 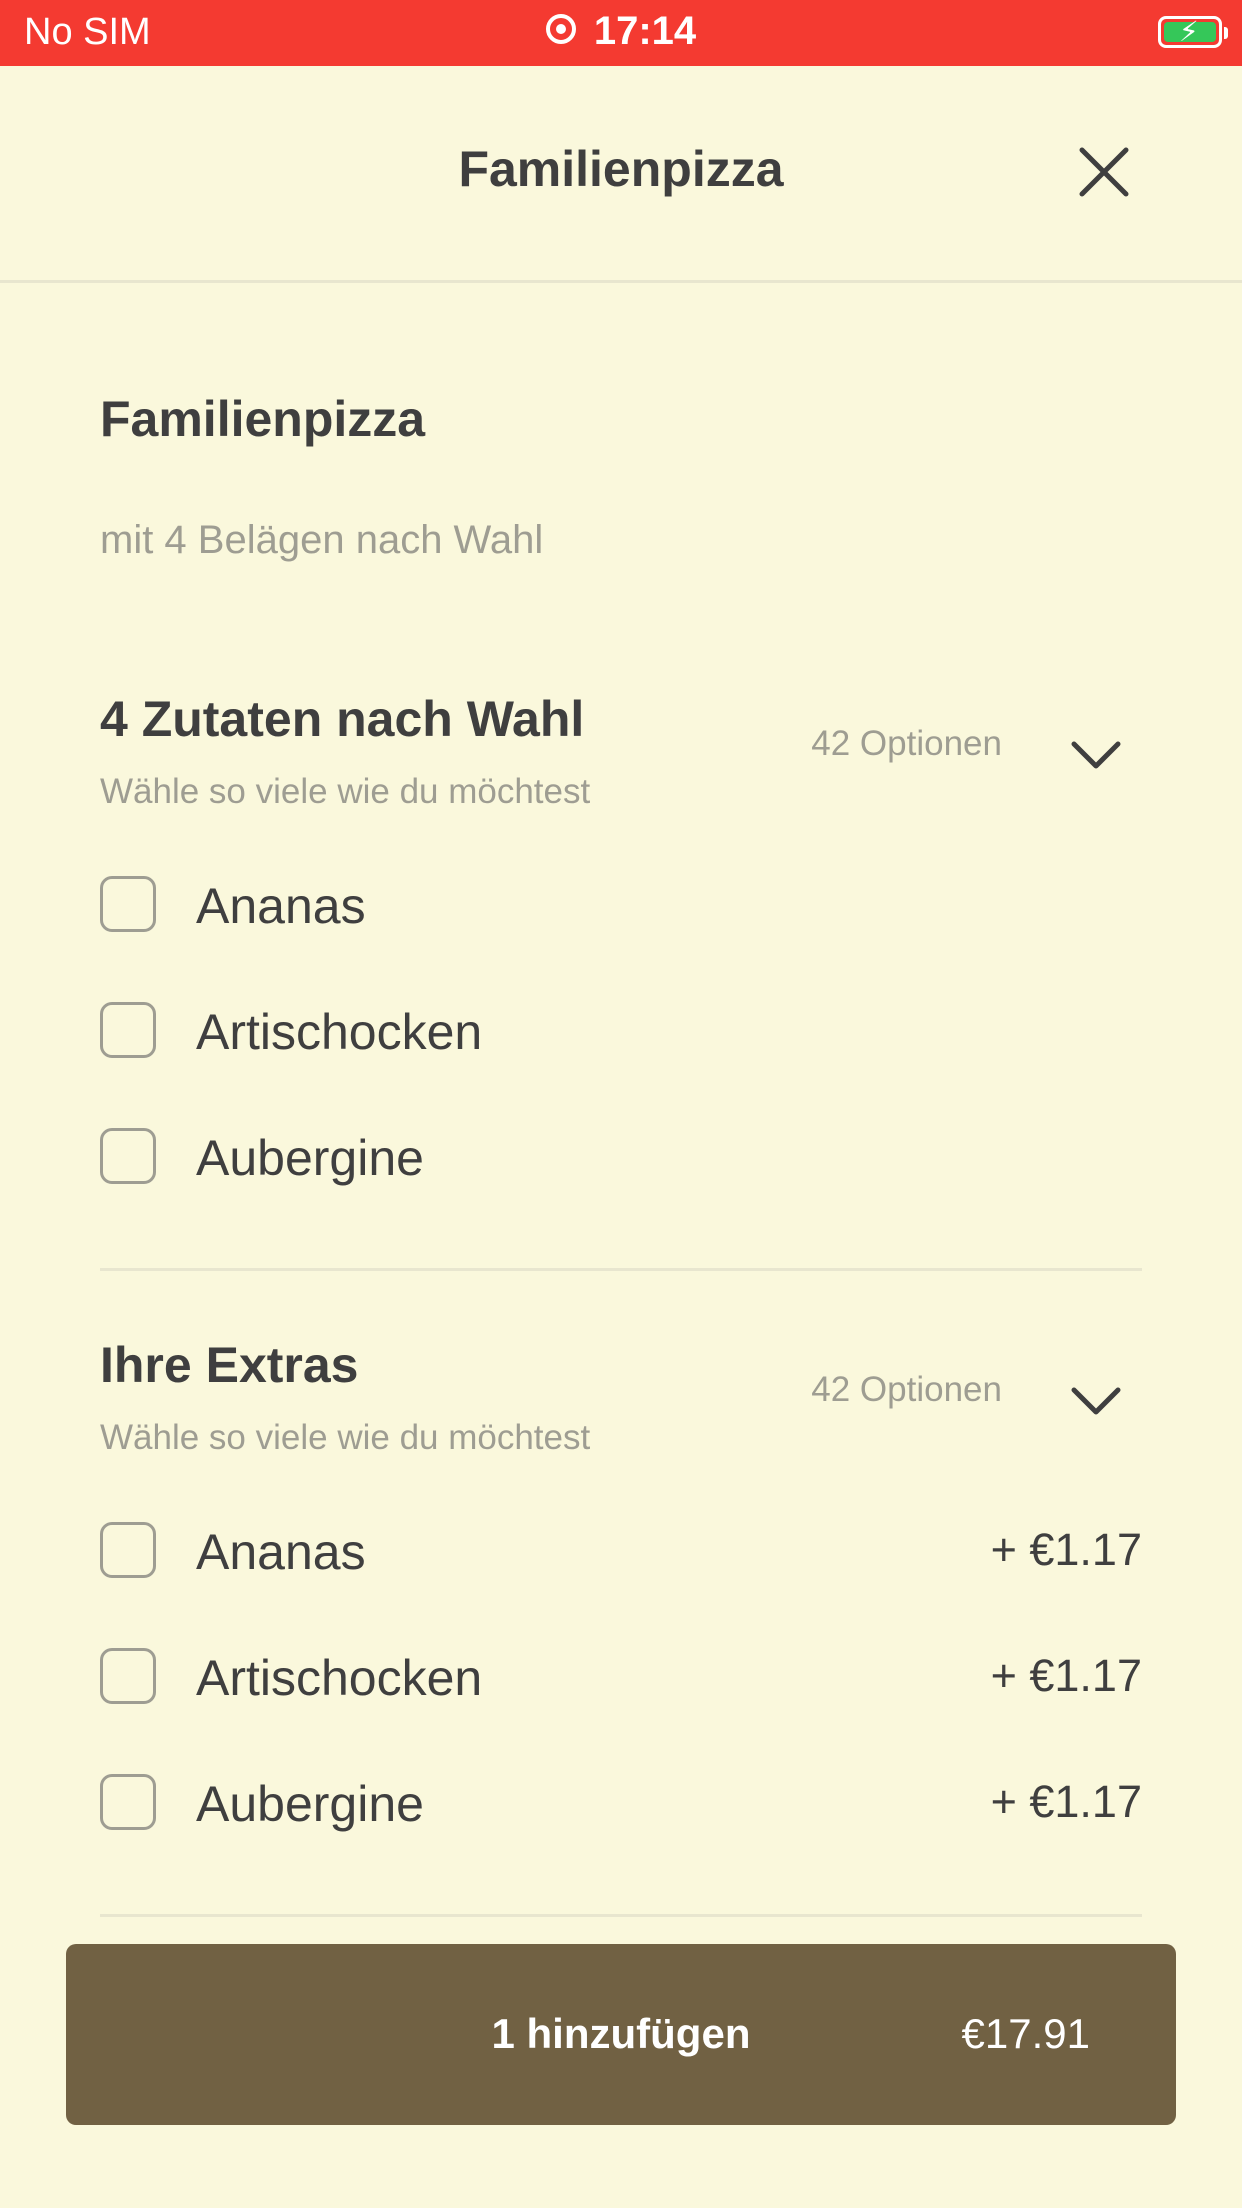 What do you see at coordinates (621, 2034) in the screenshot?
I see `add-to-cart-button: 1 hinzufügen €17.91` at bounding box center [621, 2034].